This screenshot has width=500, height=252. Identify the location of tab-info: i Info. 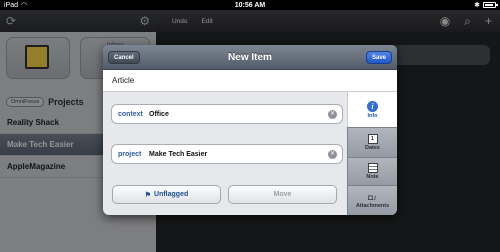
(372, 109).